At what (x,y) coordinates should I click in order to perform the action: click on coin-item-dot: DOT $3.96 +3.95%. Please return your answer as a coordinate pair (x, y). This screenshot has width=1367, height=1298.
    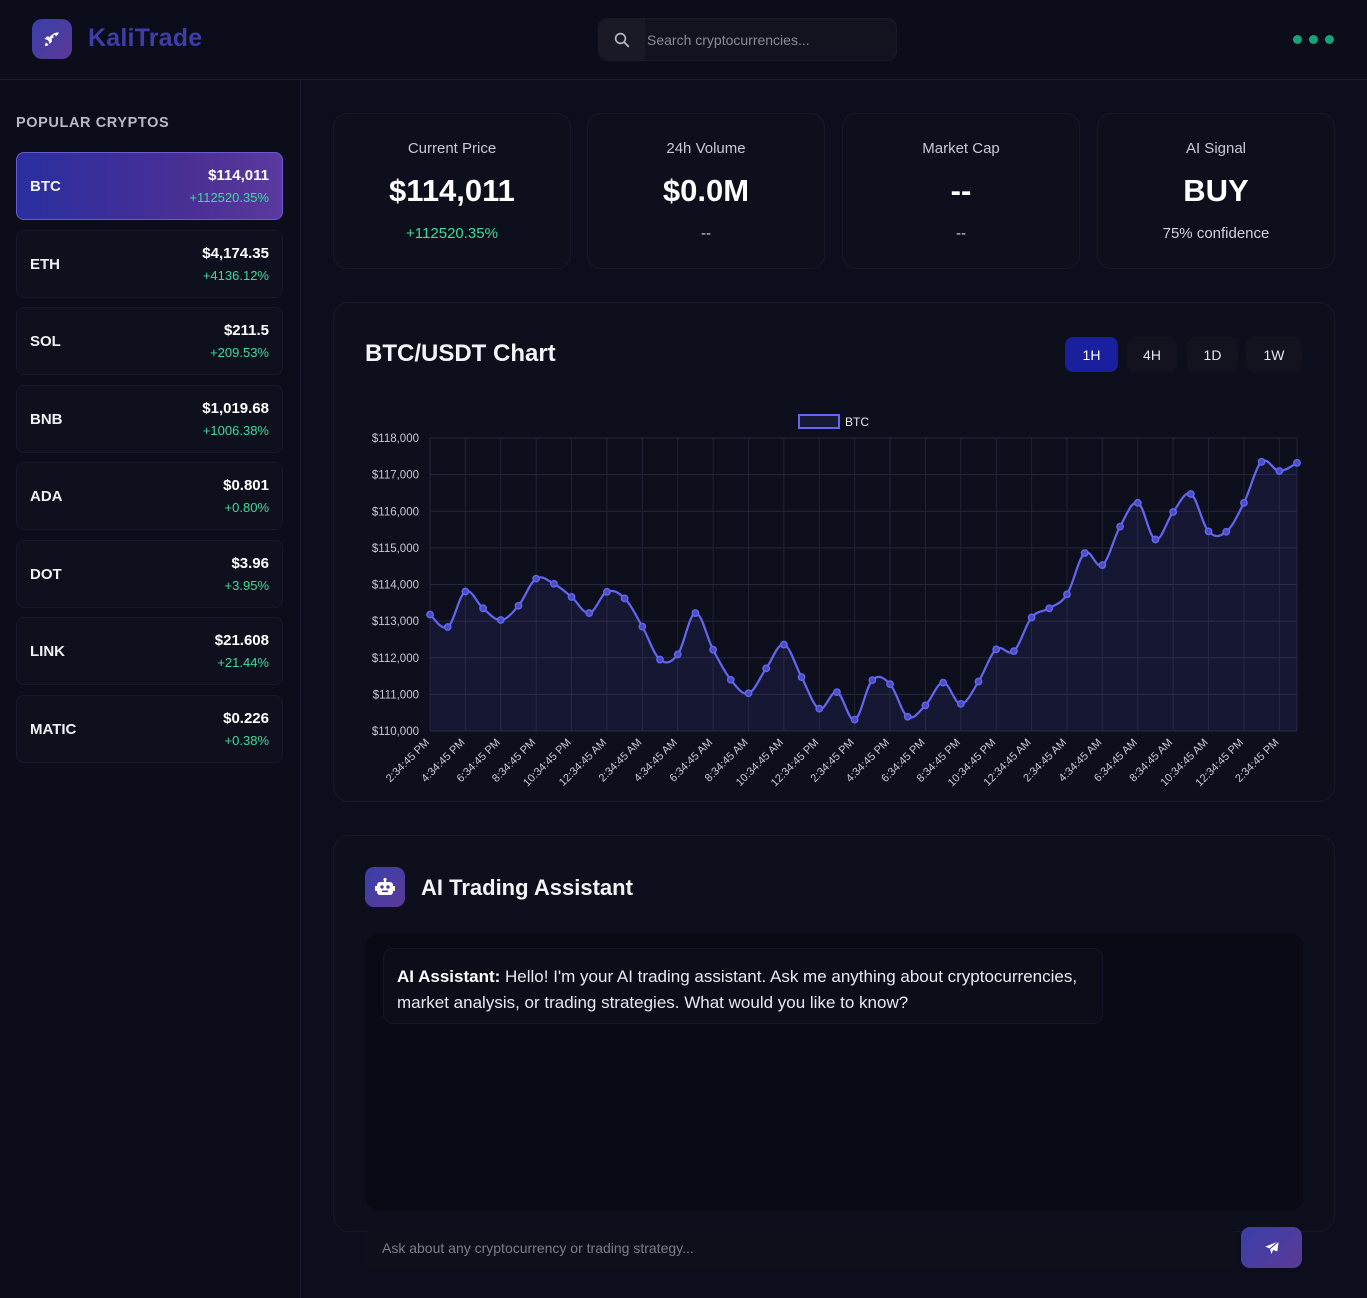
    Looking at the image, I should click on (149, 573).